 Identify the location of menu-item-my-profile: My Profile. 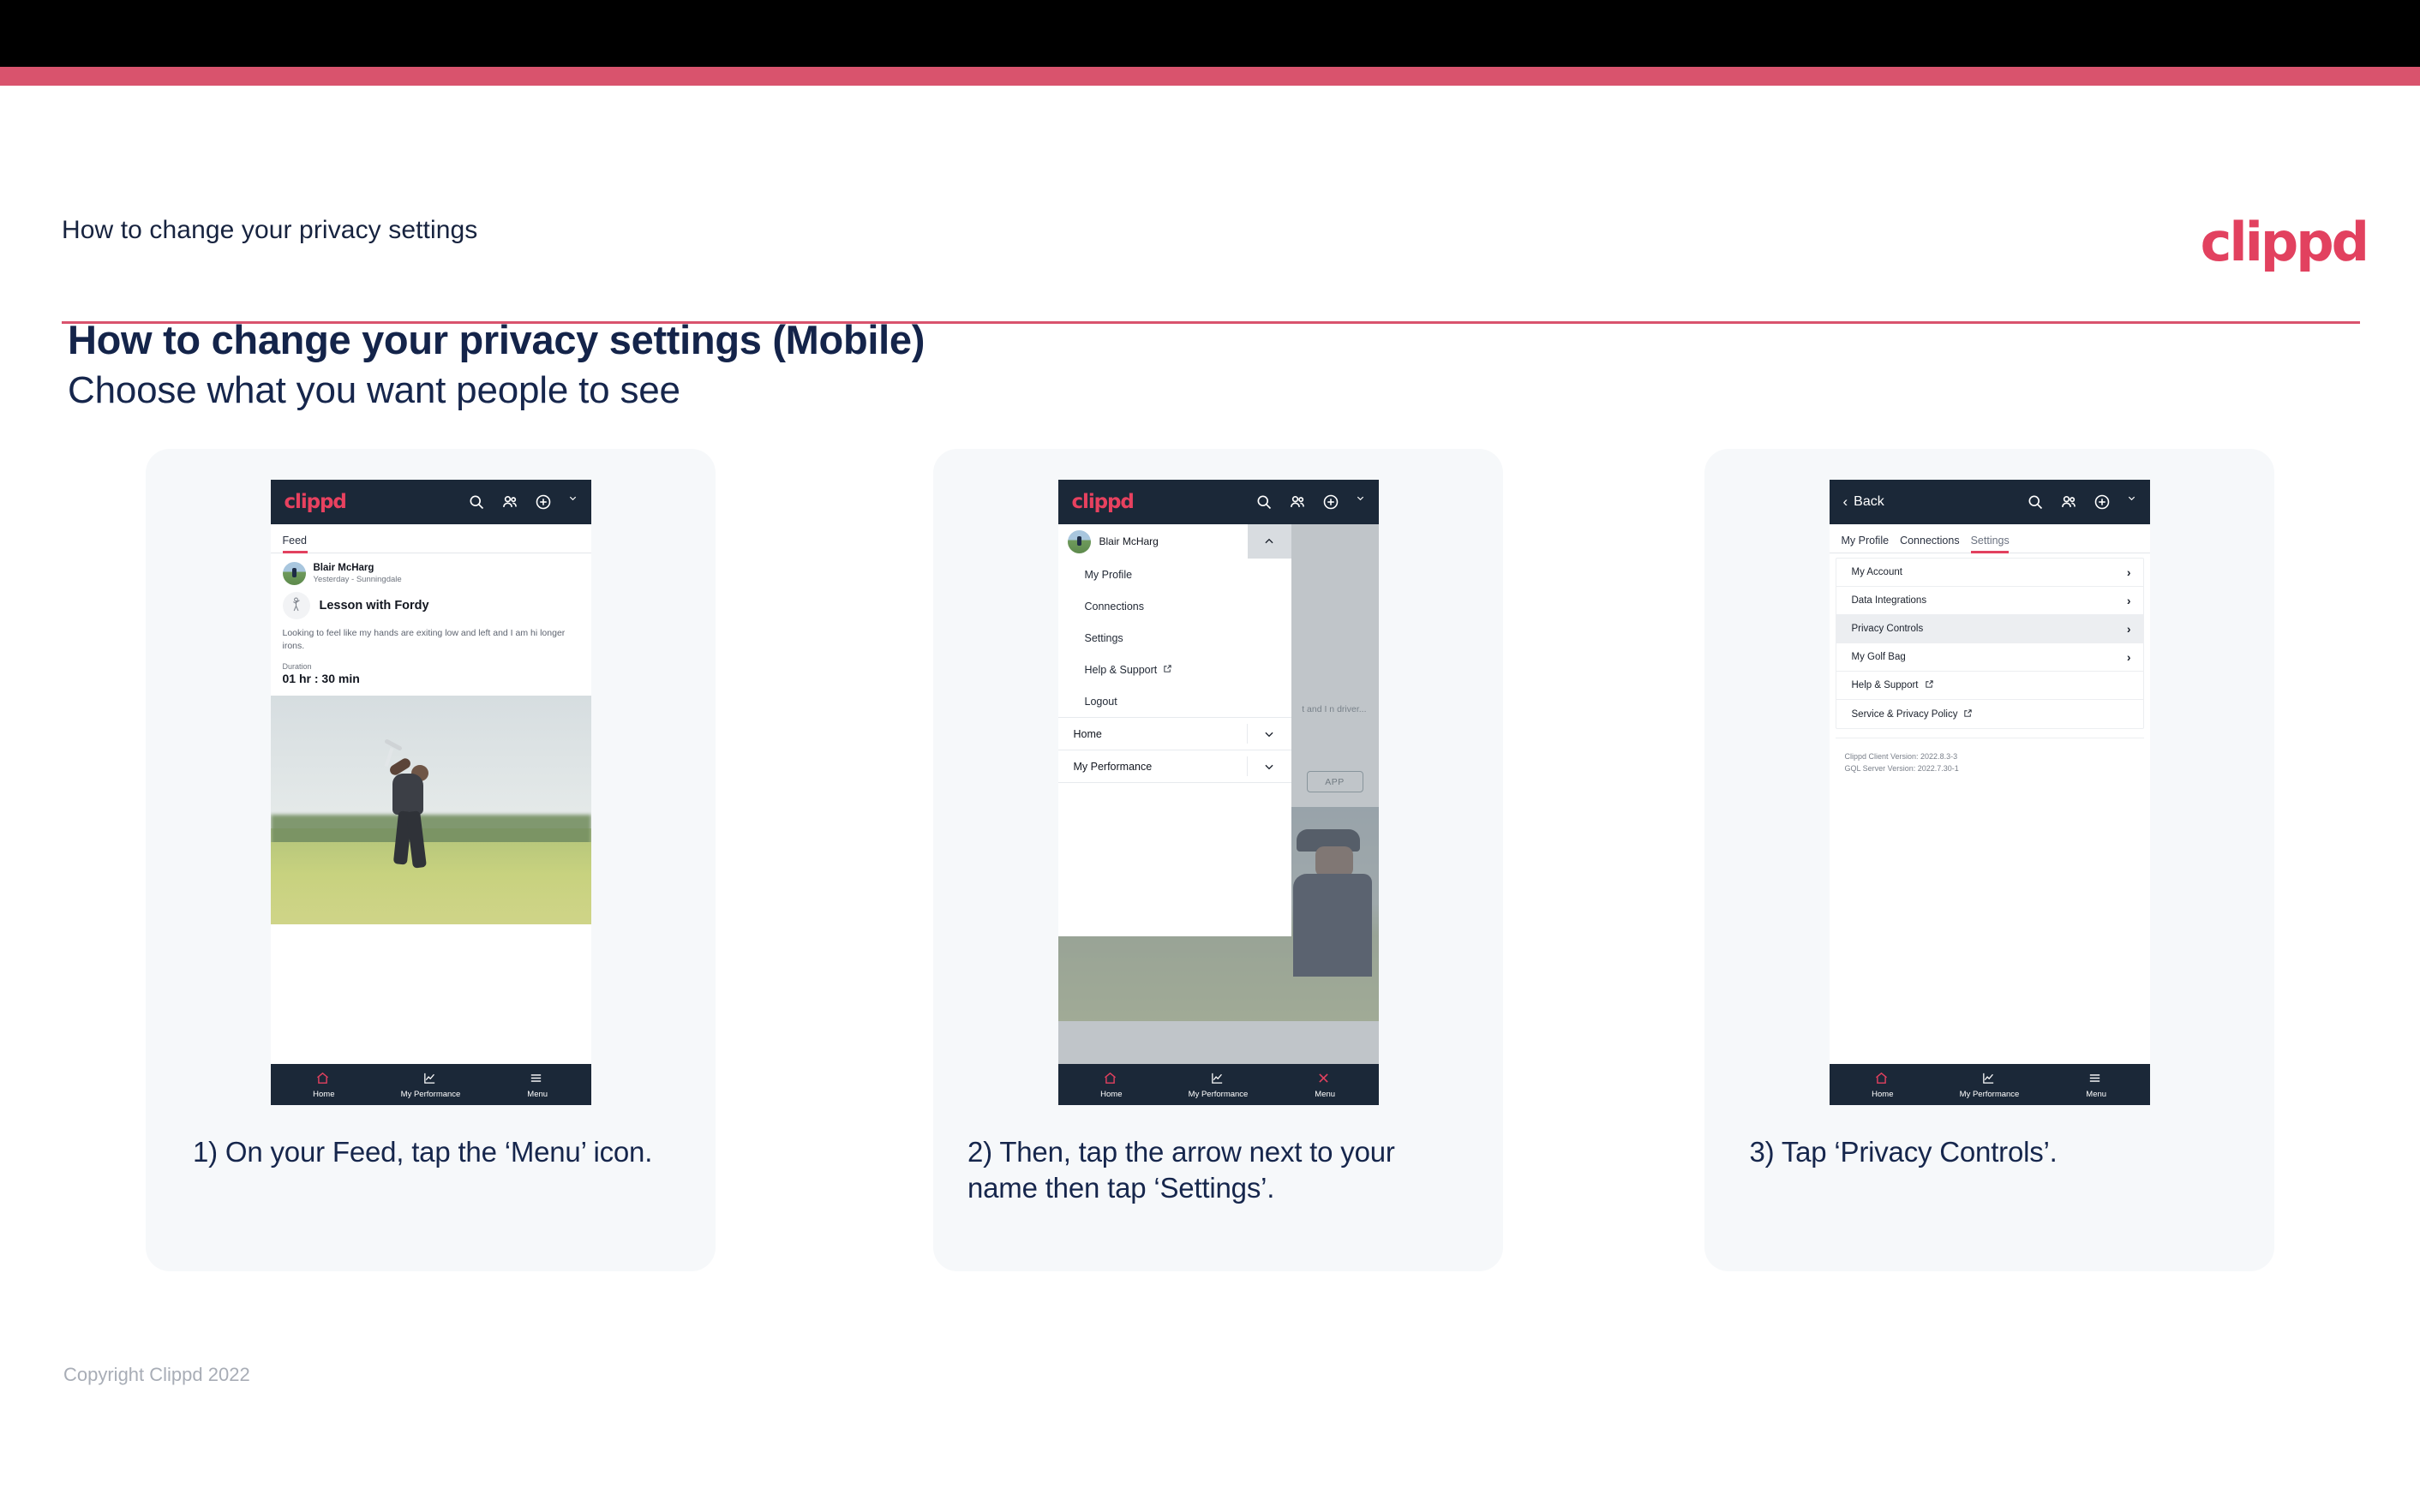
(1174, 575).